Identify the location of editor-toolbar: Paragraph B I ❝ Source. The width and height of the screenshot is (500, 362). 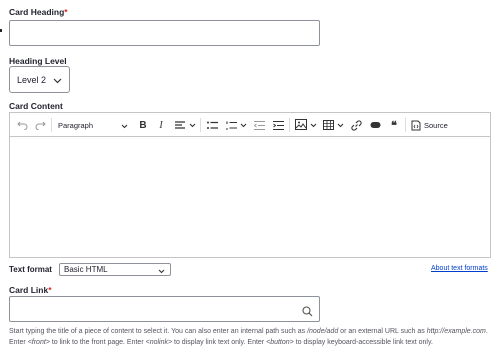
(250, 124).